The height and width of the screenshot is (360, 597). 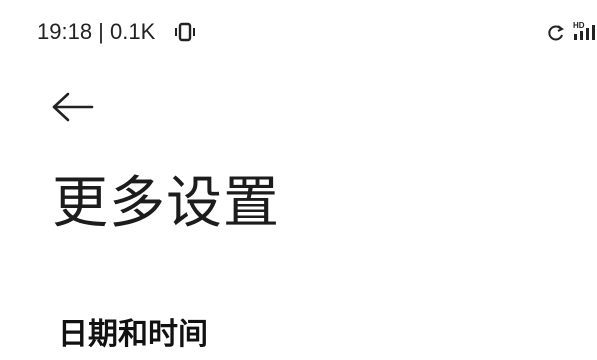 What do you see at coordinates (166, 203) in the screenshot?
I see `page-title: 更多设置` at bounding box center [166, 203].